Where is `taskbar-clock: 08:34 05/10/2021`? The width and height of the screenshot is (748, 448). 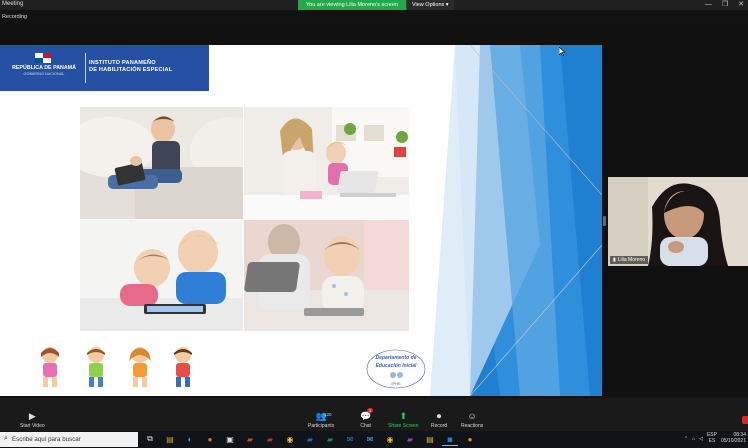
taskbar-clock: 08:34 05/10/2021 is located at coordinates (733, 438).